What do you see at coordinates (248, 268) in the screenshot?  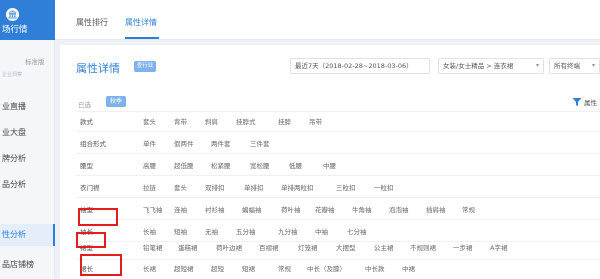 I see `option-item: 短裙` at bounding box center [248, 268].